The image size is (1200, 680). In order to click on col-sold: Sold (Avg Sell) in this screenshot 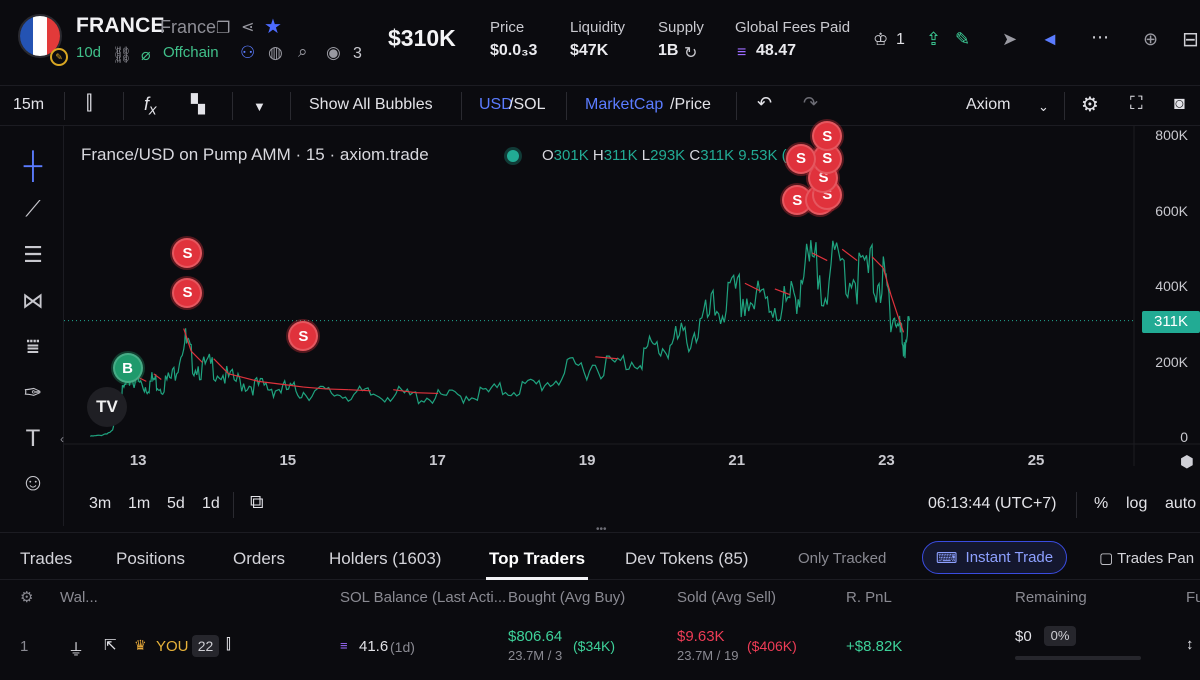, I will do `click(726, 597)`.